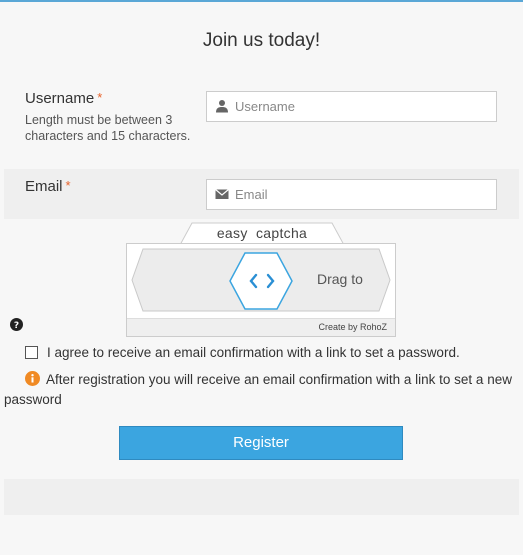  I want to click on email-label-text: Email, so click(44, 186).